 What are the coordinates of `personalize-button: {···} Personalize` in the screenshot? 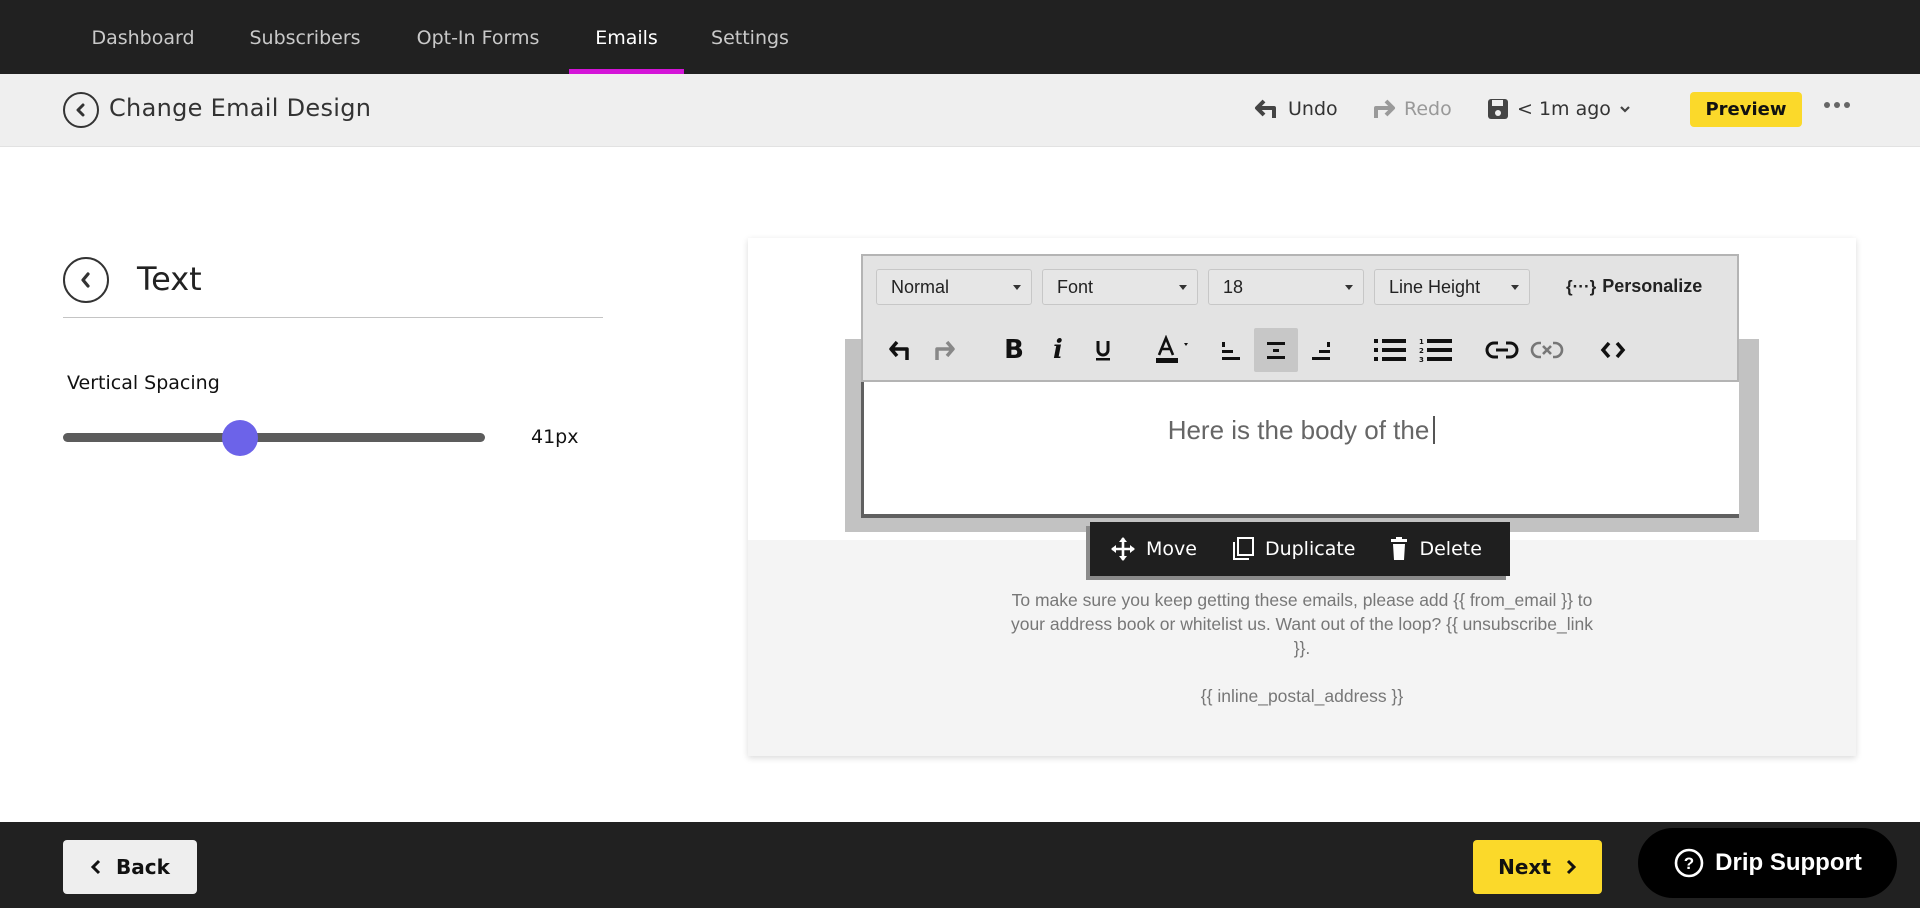 It's located at (1634, 286).